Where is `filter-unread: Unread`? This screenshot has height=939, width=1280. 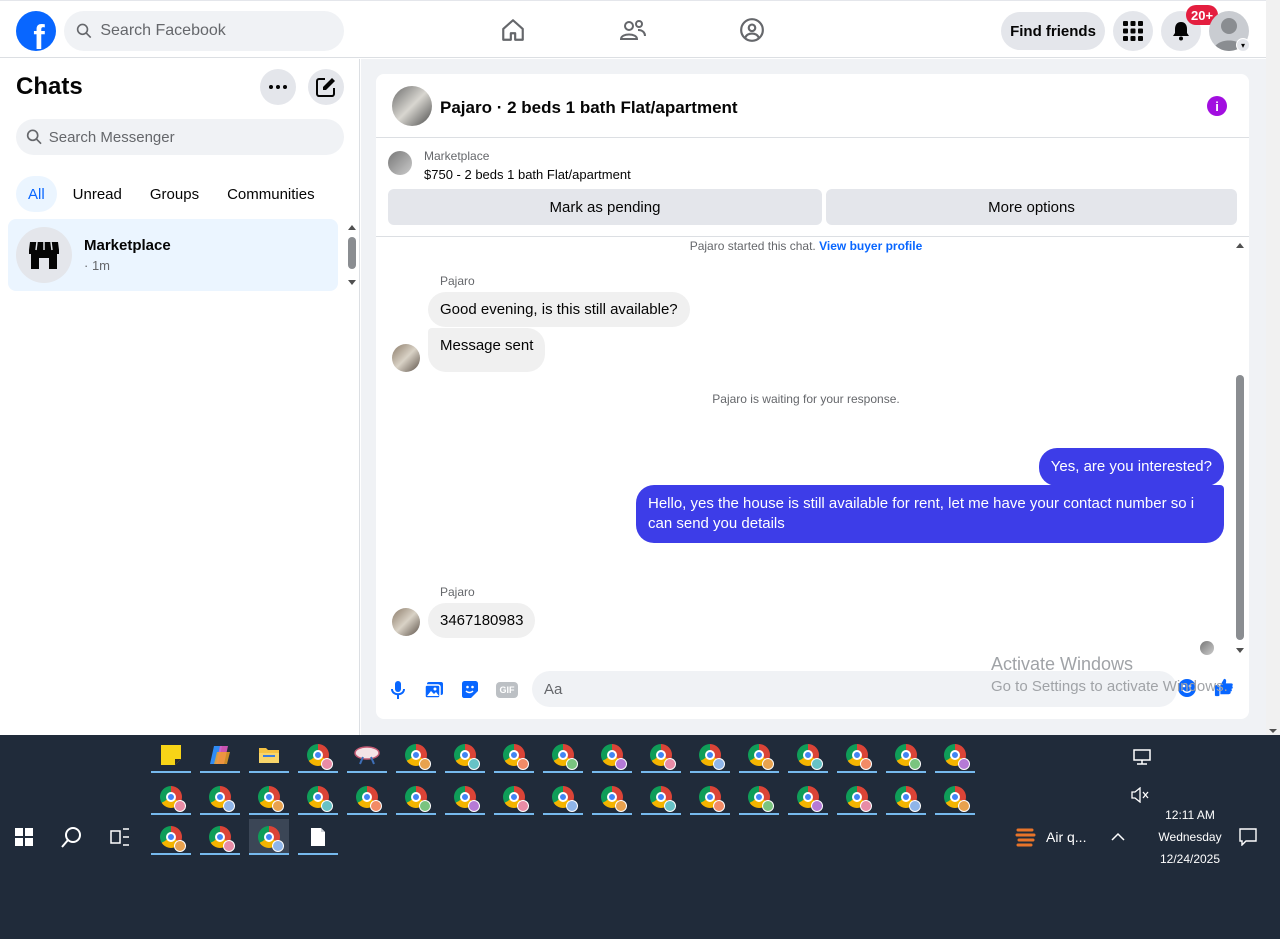 filter-unread: Unread is located at coordinates (97, 194).